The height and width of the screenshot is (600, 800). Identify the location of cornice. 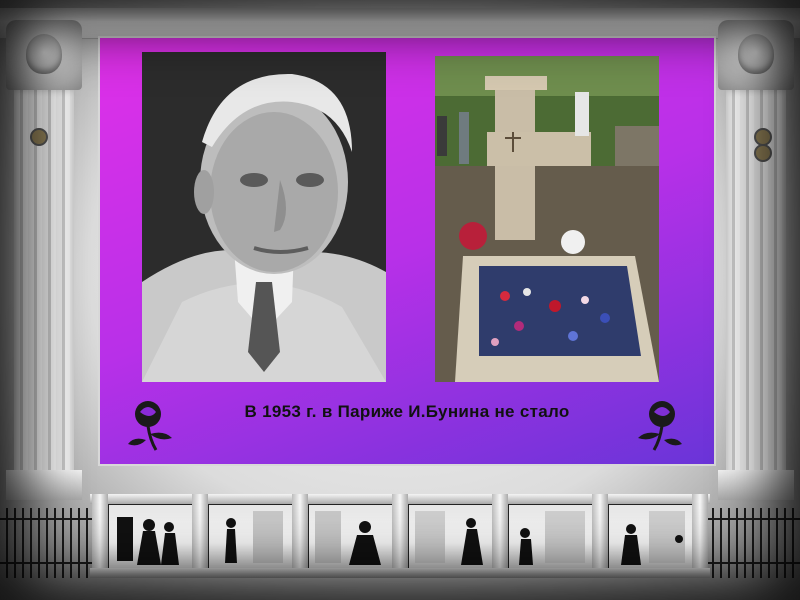
(400, 23).